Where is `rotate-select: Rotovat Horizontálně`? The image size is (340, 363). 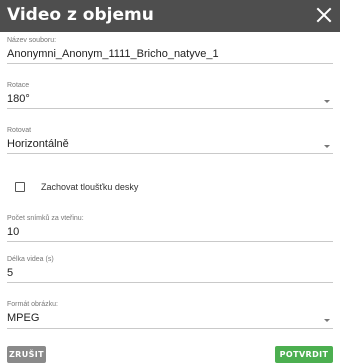 rotate-select: Rotovat Horizontálně is located at coordinates (170, 140).